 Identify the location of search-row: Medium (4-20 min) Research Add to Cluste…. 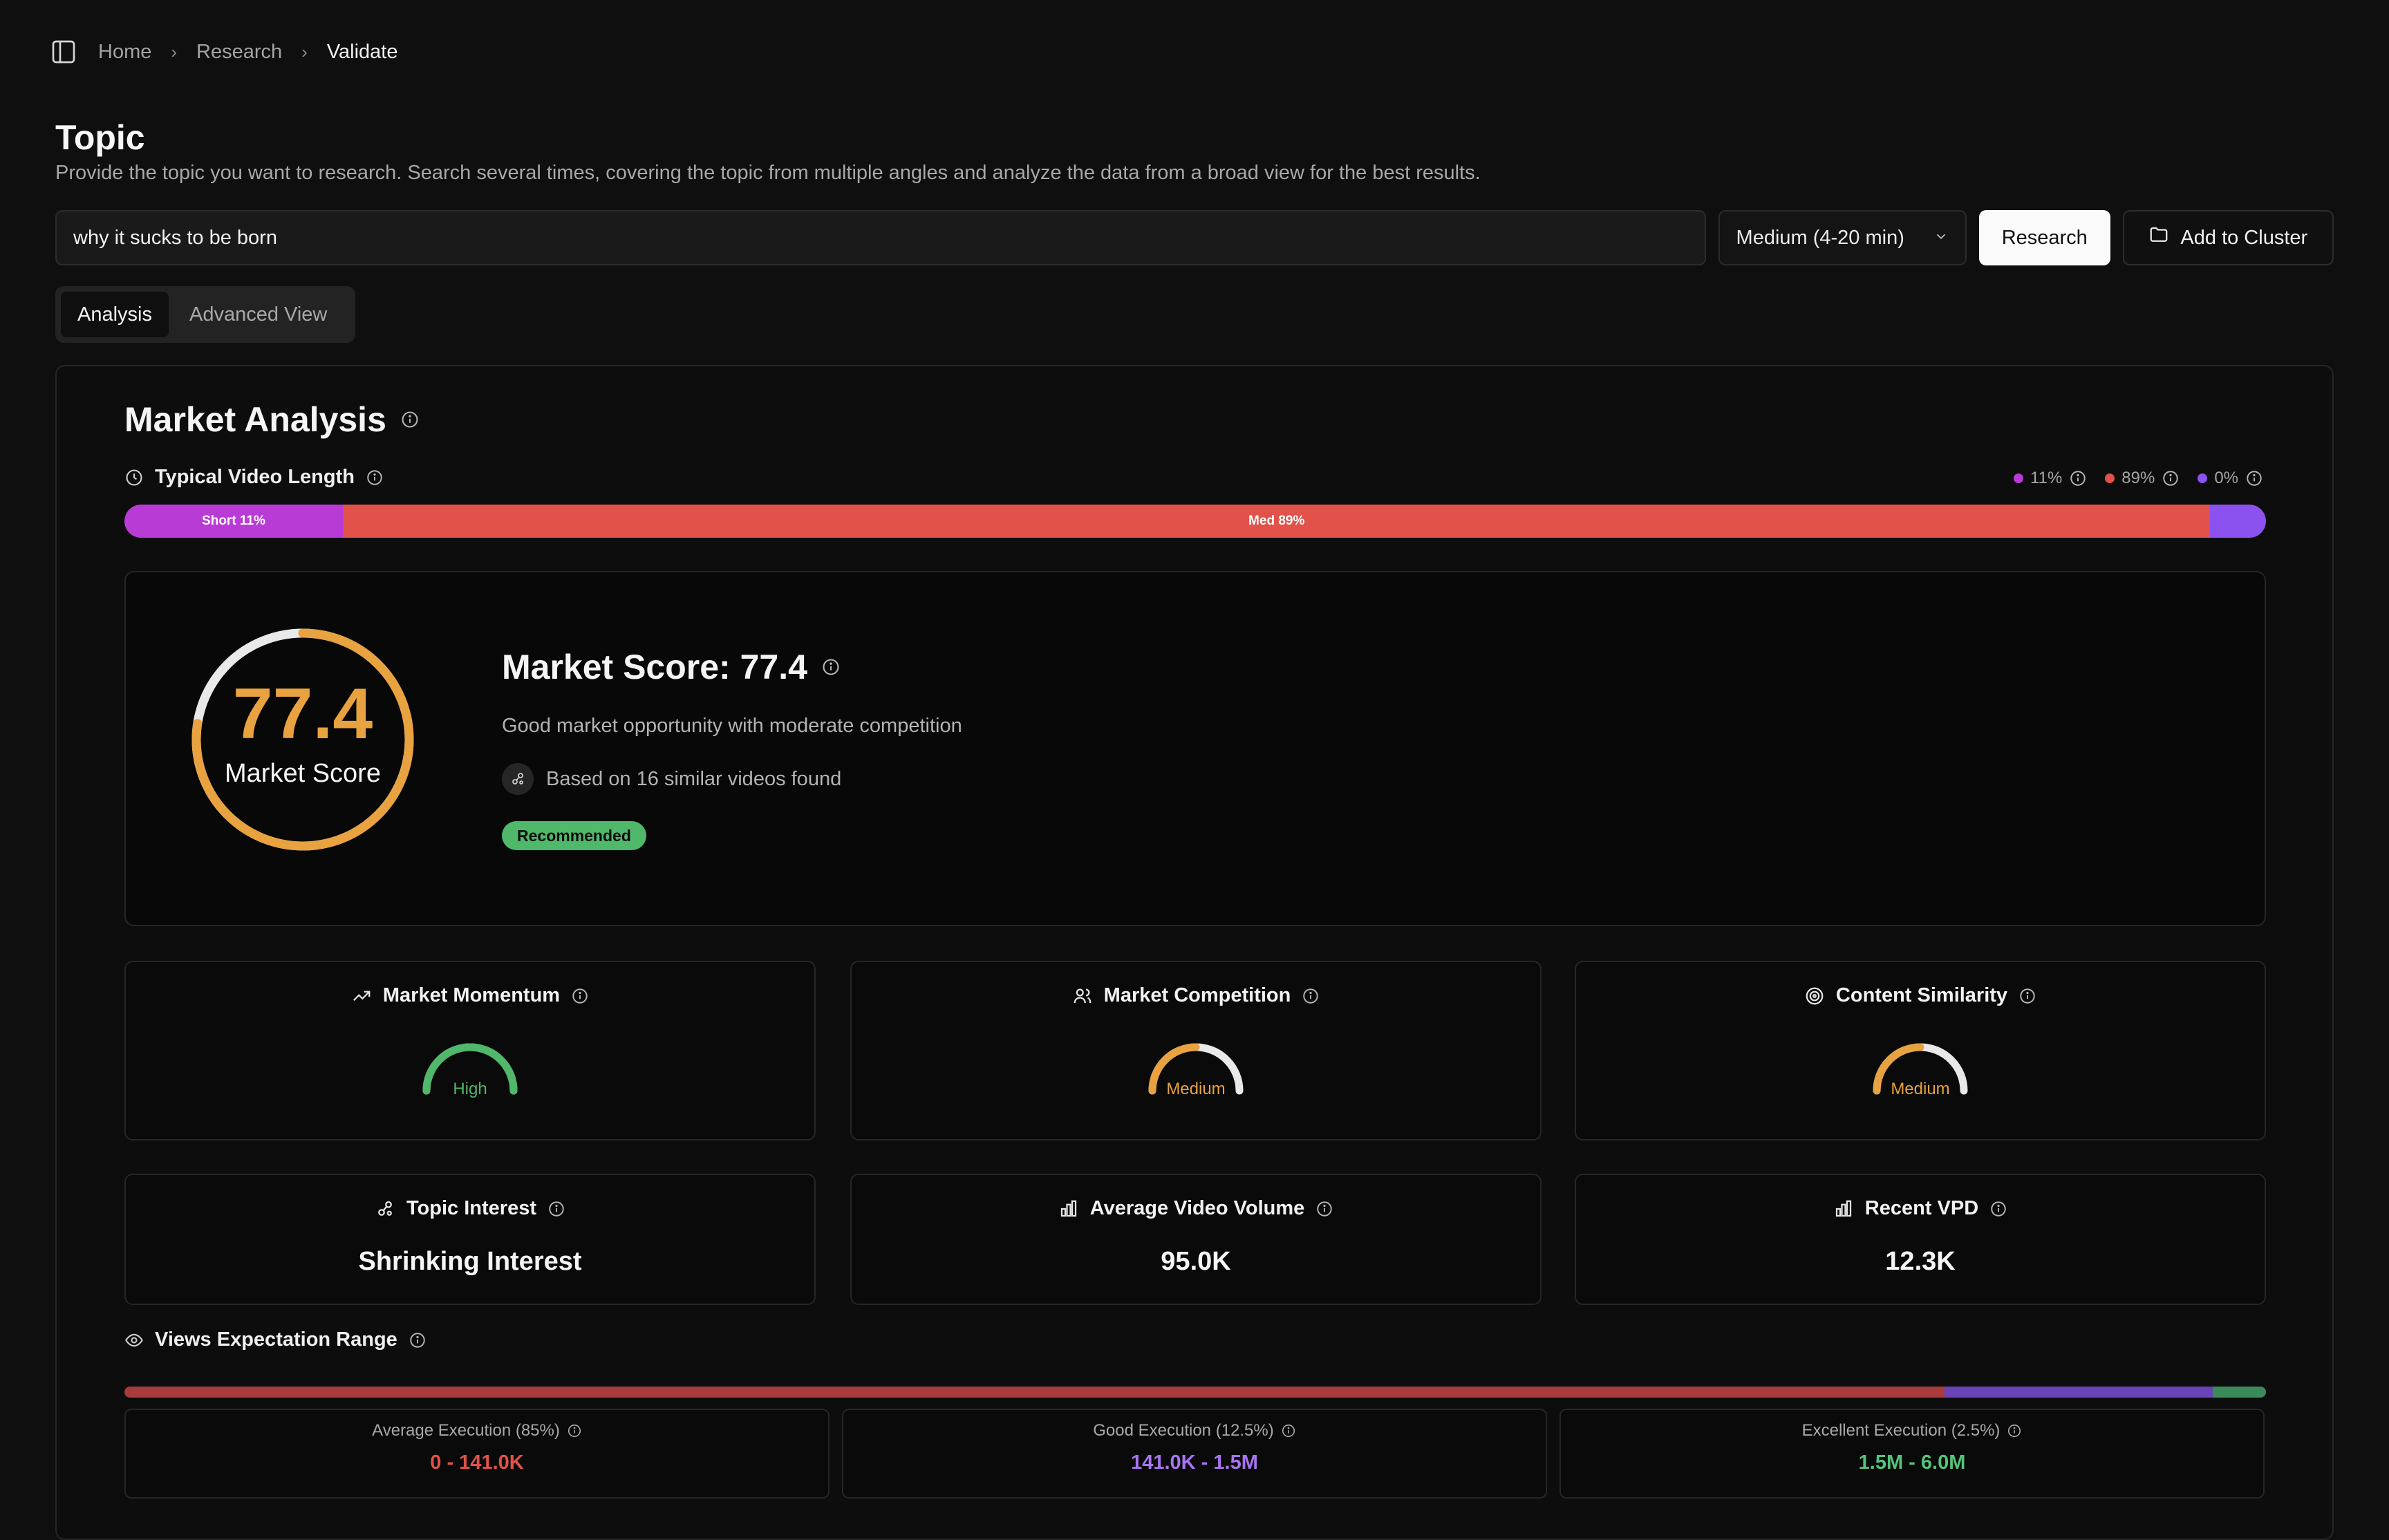
(1194, 237).